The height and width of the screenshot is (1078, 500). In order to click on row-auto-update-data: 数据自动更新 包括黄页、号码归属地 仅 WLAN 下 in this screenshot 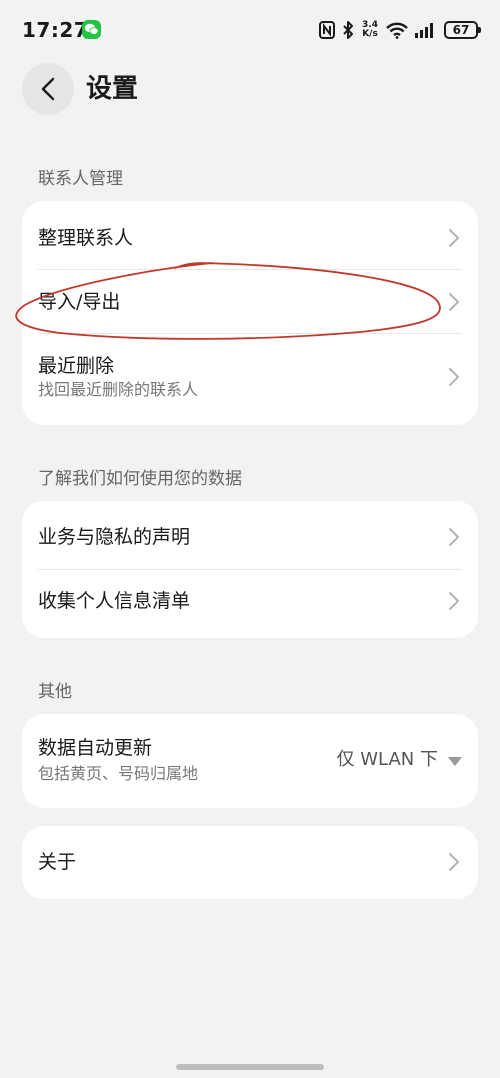, I will do `click(250, 761)`.